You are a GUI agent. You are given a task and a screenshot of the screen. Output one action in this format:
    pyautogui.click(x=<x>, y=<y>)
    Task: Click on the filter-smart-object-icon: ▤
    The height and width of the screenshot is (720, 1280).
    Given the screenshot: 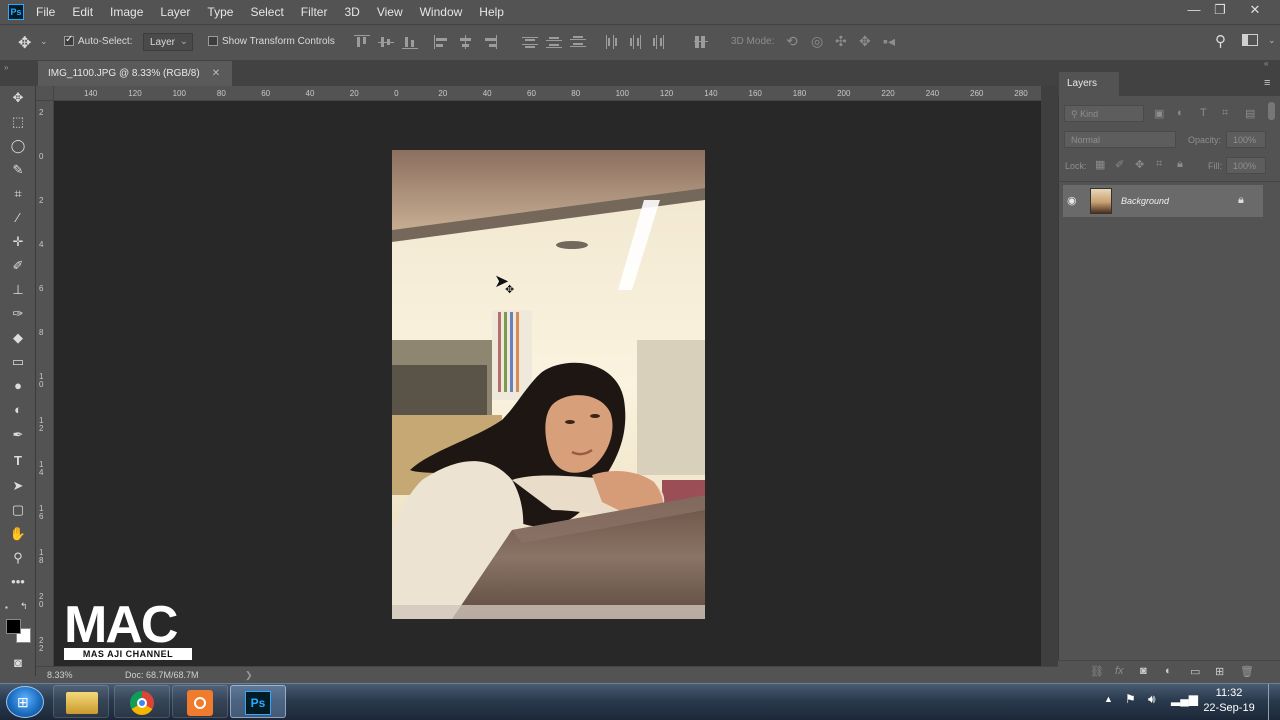 What is the action you would take?
    pyautogui.click(x=1250, y=113)
    